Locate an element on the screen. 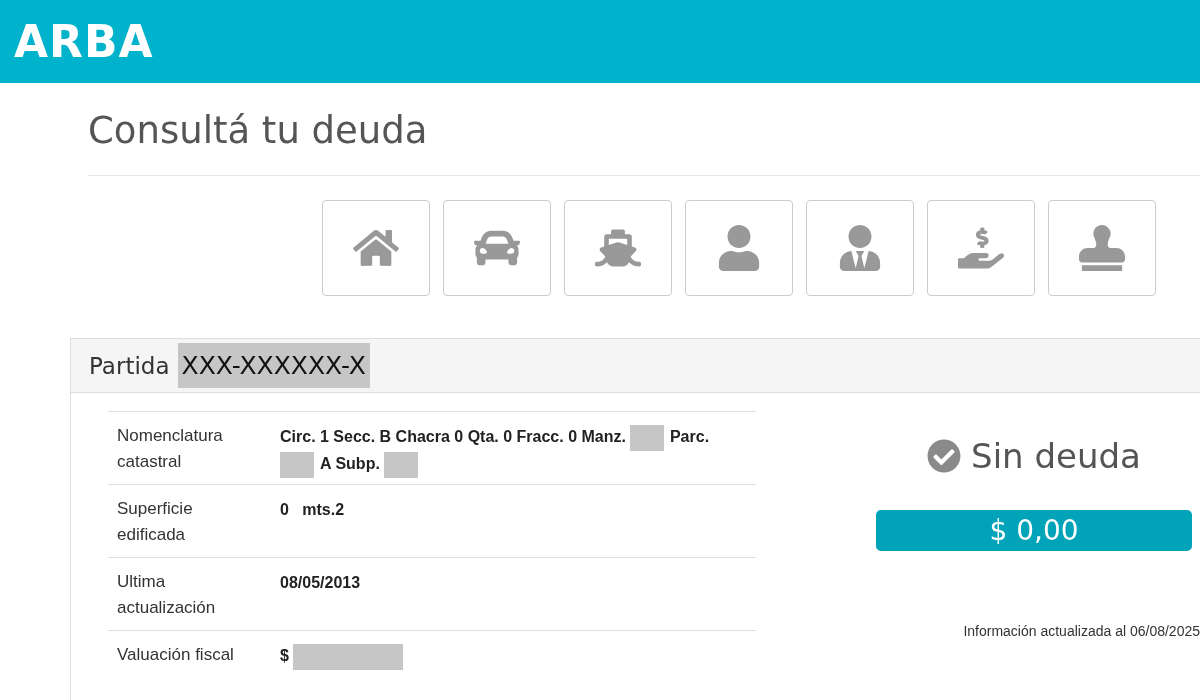 The image size is (1200, 700). partida-number: XXX-XXXXXX-X is located at coordinates (273, 365).